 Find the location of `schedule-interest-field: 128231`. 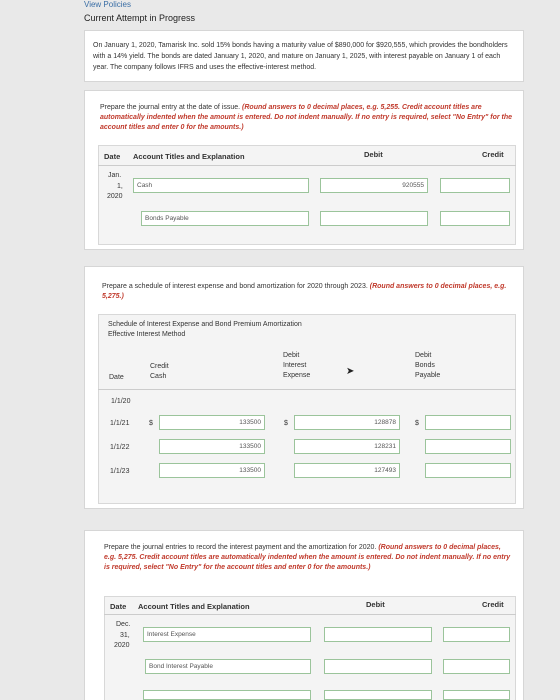

schedule-interest-field: 128231 is located at coordinates (347, 446).